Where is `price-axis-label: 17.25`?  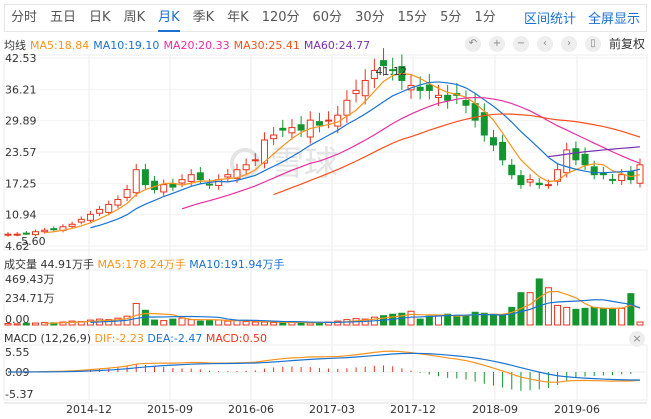
price-axis-label: 17.25 is located at coordinates (21, 183).